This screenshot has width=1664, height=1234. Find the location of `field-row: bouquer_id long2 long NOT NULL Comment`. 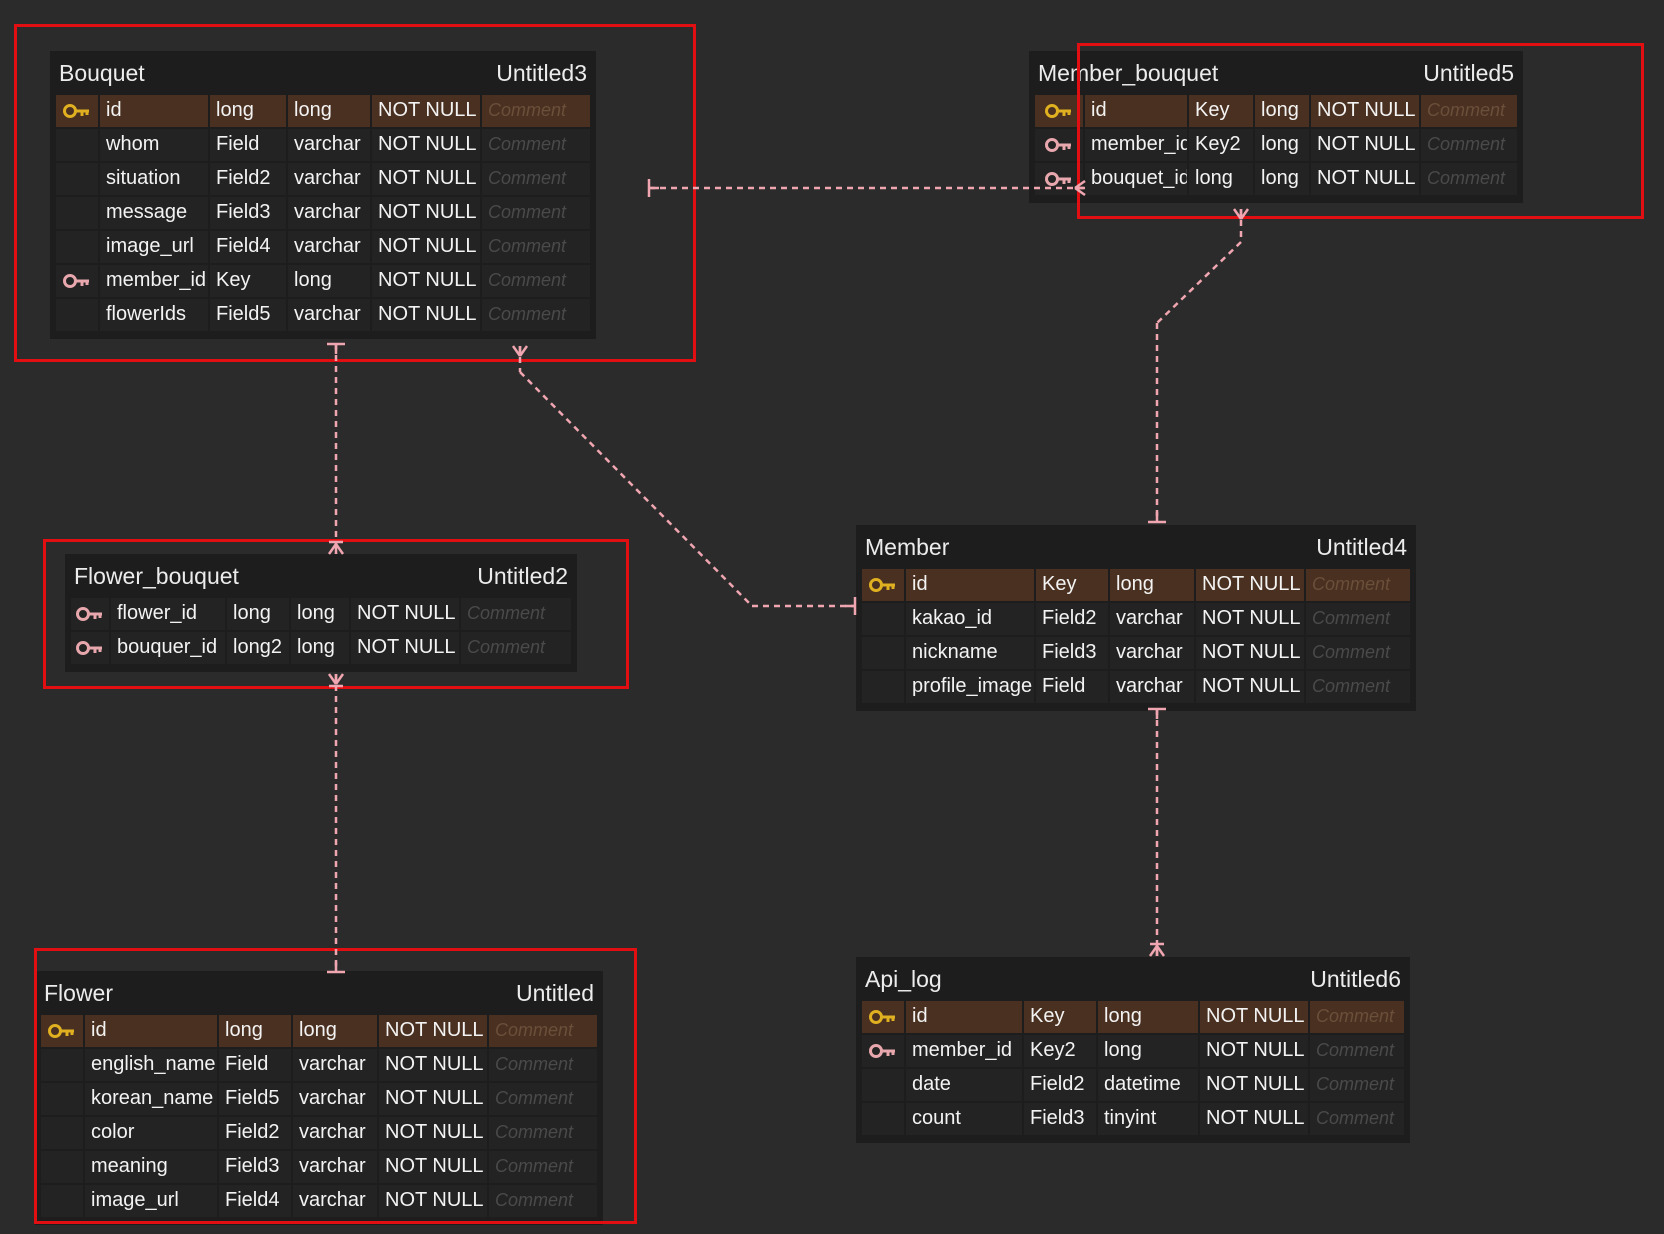

field-row: bouquer_id long2 long NOT NULL Comment is located at coordinates (321, 648).